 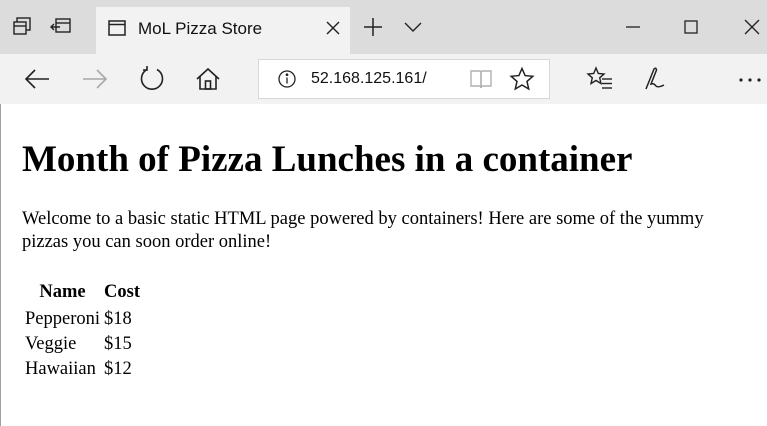 What do you see at coordinates (63, 319) in the screenshot?
I see `pizza-name-cell: Pepperoni` at bounding box center [63, 319].